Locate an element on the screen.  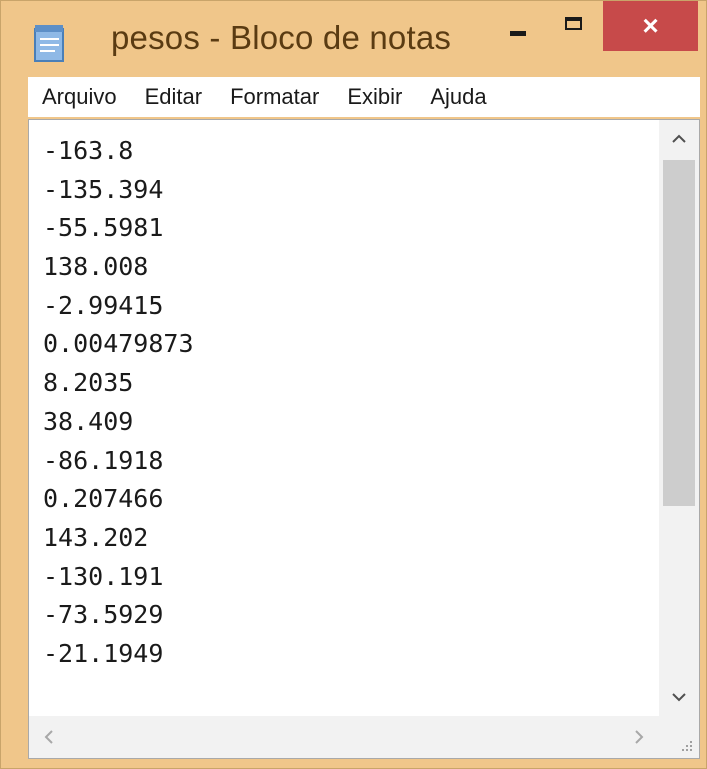
horizontal-scrollbar is located at coordinates (344, 737).